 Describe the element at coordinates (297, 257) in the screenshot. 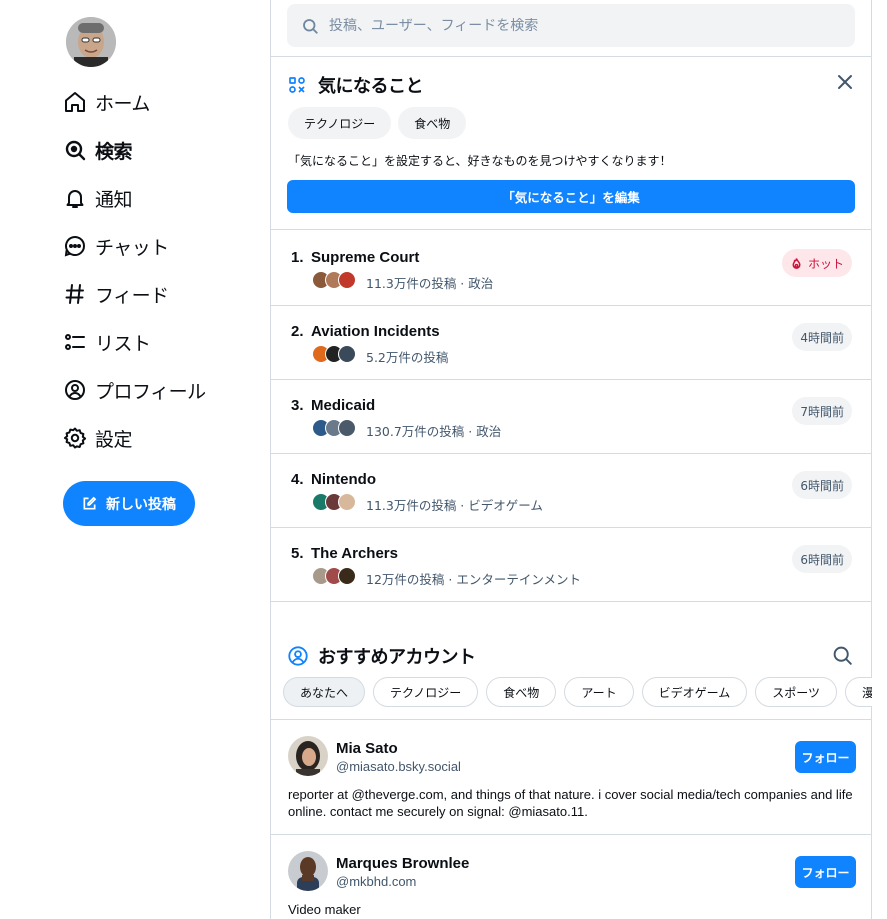

I see `trend-rank: 1.` at that location.